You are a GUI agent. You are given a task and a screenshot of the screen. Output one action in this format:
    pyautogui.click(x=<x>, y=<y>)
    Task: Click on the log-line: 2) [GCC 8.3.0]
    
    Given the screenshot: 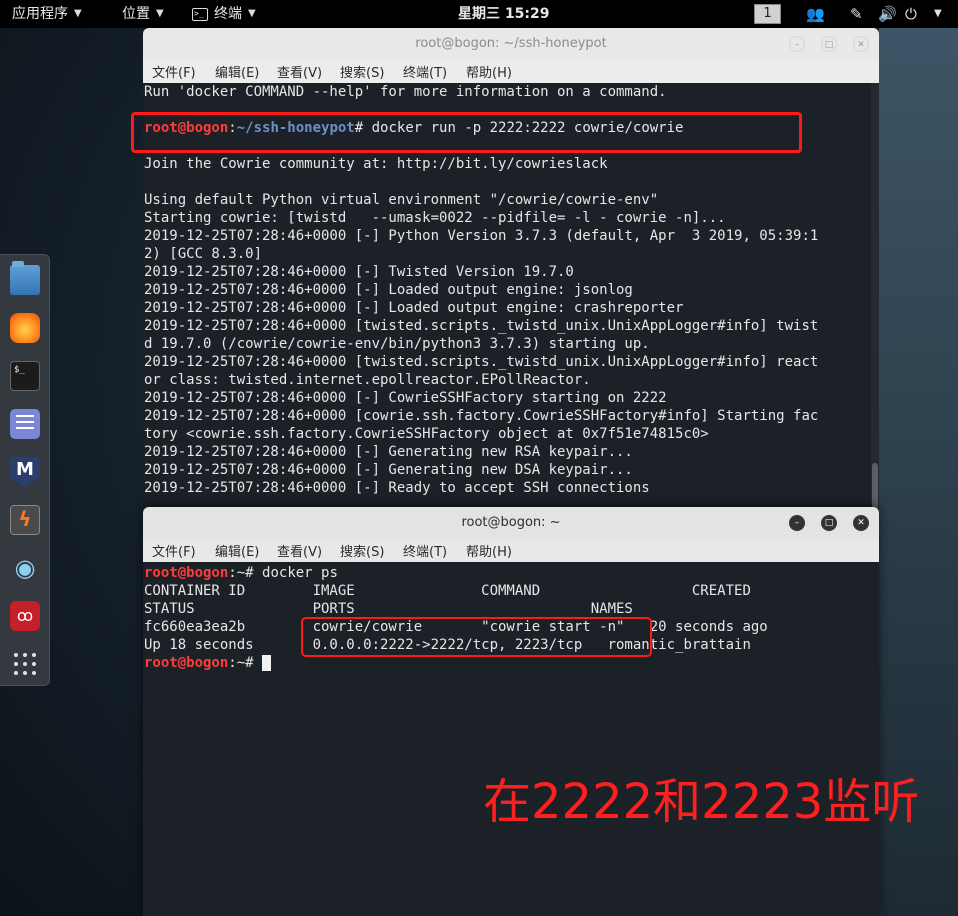 What is the action you would take?
    pyautogui.click(x=203, y=254)
    